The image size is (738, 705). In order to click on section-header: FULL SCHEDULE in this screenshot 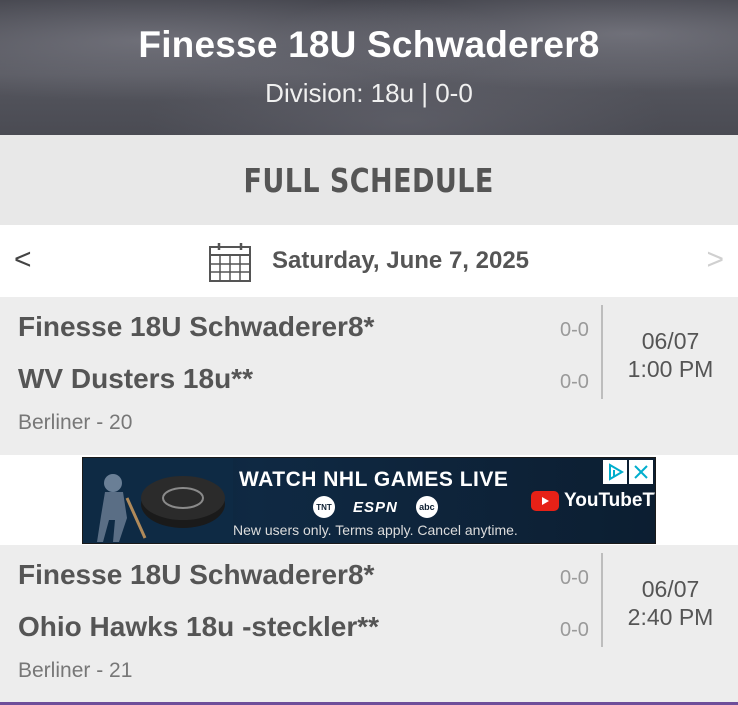, I will do `click(369, 180)`.